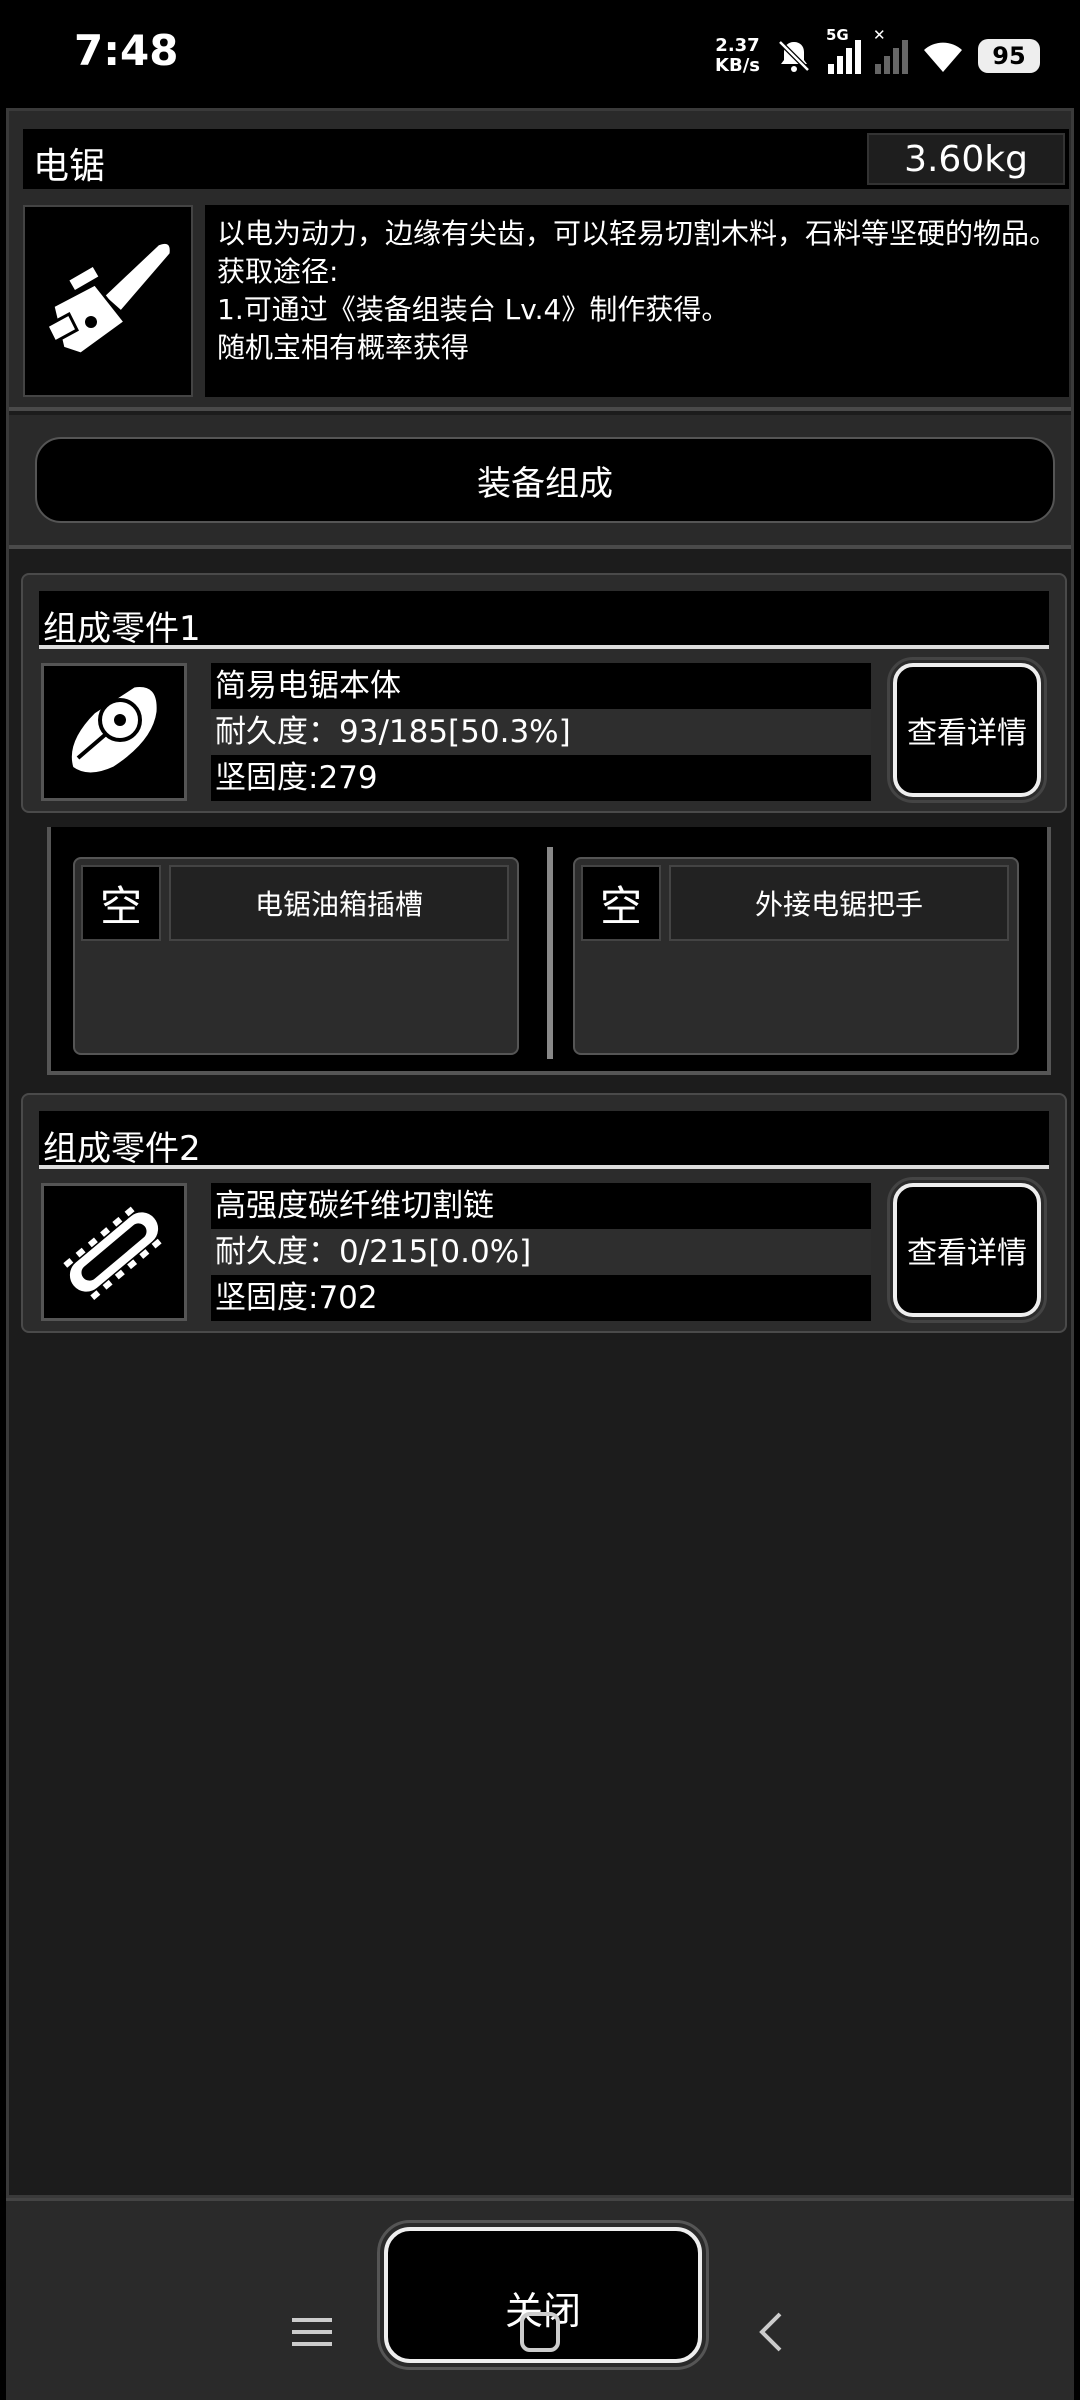  I want to click on part-name: 简易电锯本体, so click(541, 686).